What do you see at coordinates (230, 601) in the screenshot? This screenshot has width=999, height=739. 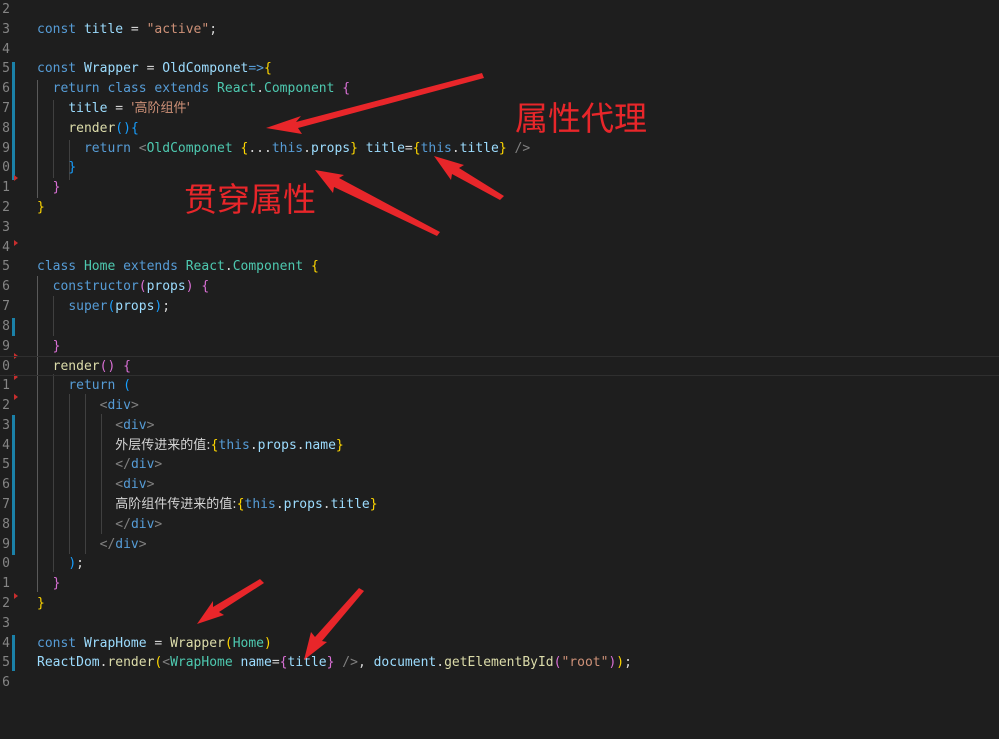 I see `arrow-to-wrapper-call` at bounding box center [230, 601].